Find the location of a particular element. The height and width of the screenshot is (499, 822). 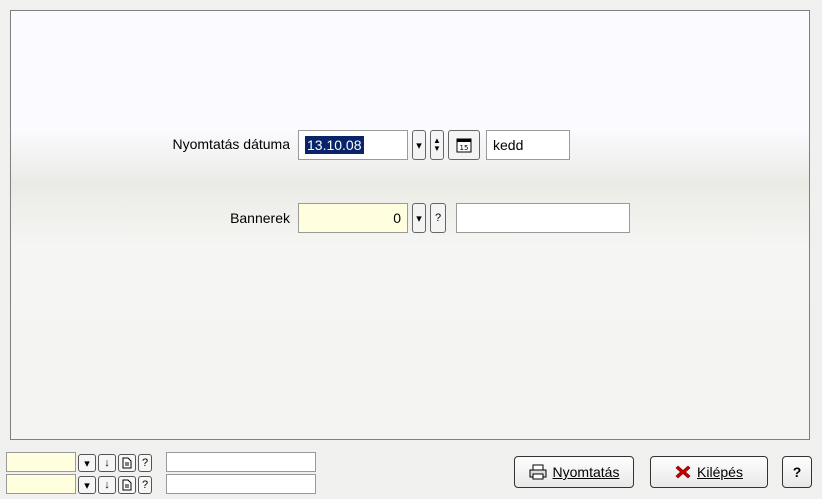

footer-lookup-2-document is located at coordinates (127, 485).